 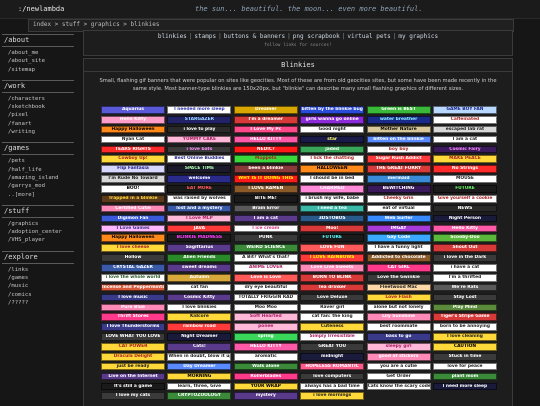 What do you see at coordinates (398, 208) in the screenshot?
I see `blinkie-banner: eat of virtual` at bounding box center [398, 208].